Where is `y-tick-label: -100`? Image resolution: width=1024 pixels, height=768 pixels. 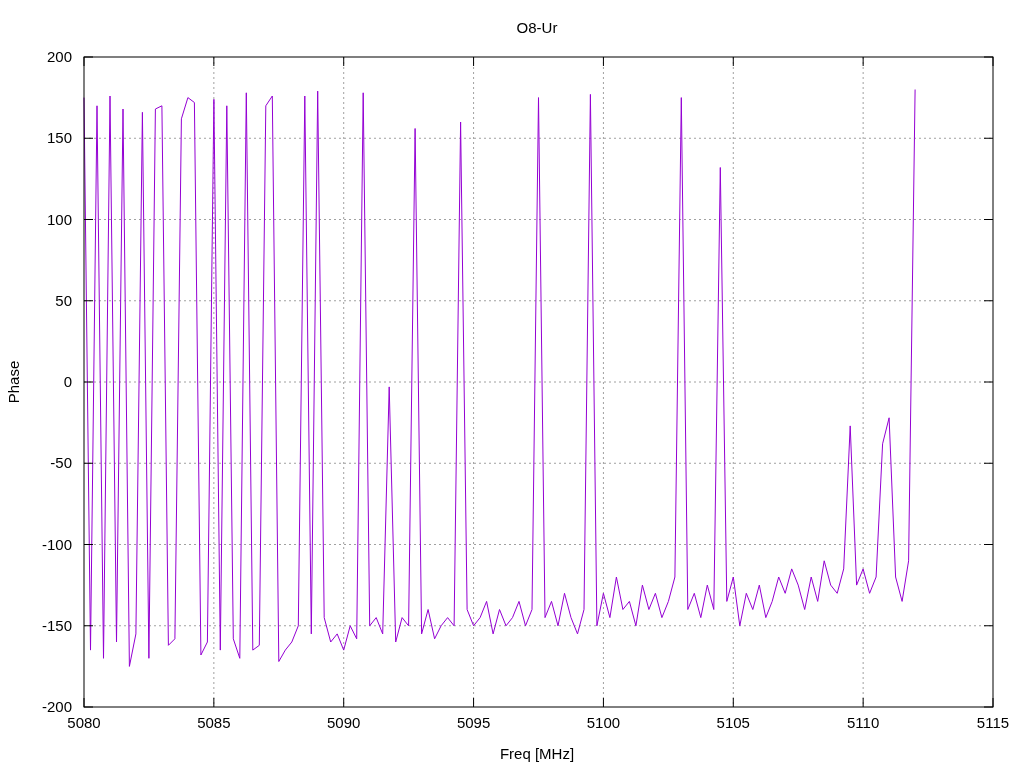
y-tick-label: -100 is located at coordinates (56, 544).